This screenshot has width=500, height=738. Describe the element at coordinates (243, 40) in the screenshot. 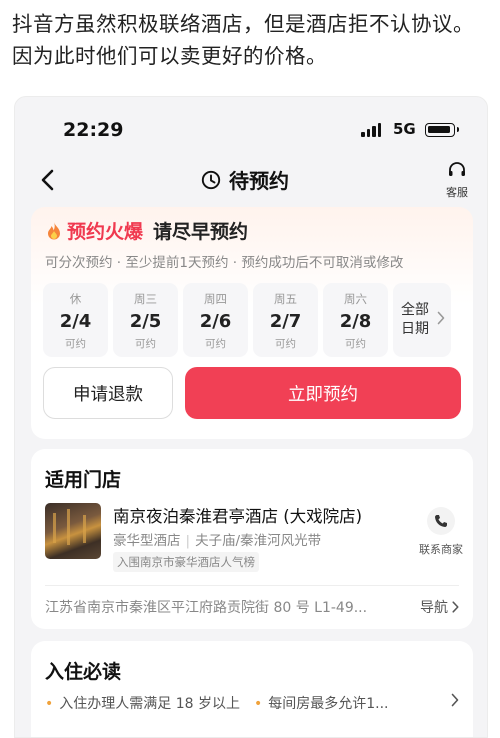

I see `post-text: 抖音方虽然积极联络酒店，但是酒店拒不认协议。 因为此时他们可以卖更好的价格。` at that location.